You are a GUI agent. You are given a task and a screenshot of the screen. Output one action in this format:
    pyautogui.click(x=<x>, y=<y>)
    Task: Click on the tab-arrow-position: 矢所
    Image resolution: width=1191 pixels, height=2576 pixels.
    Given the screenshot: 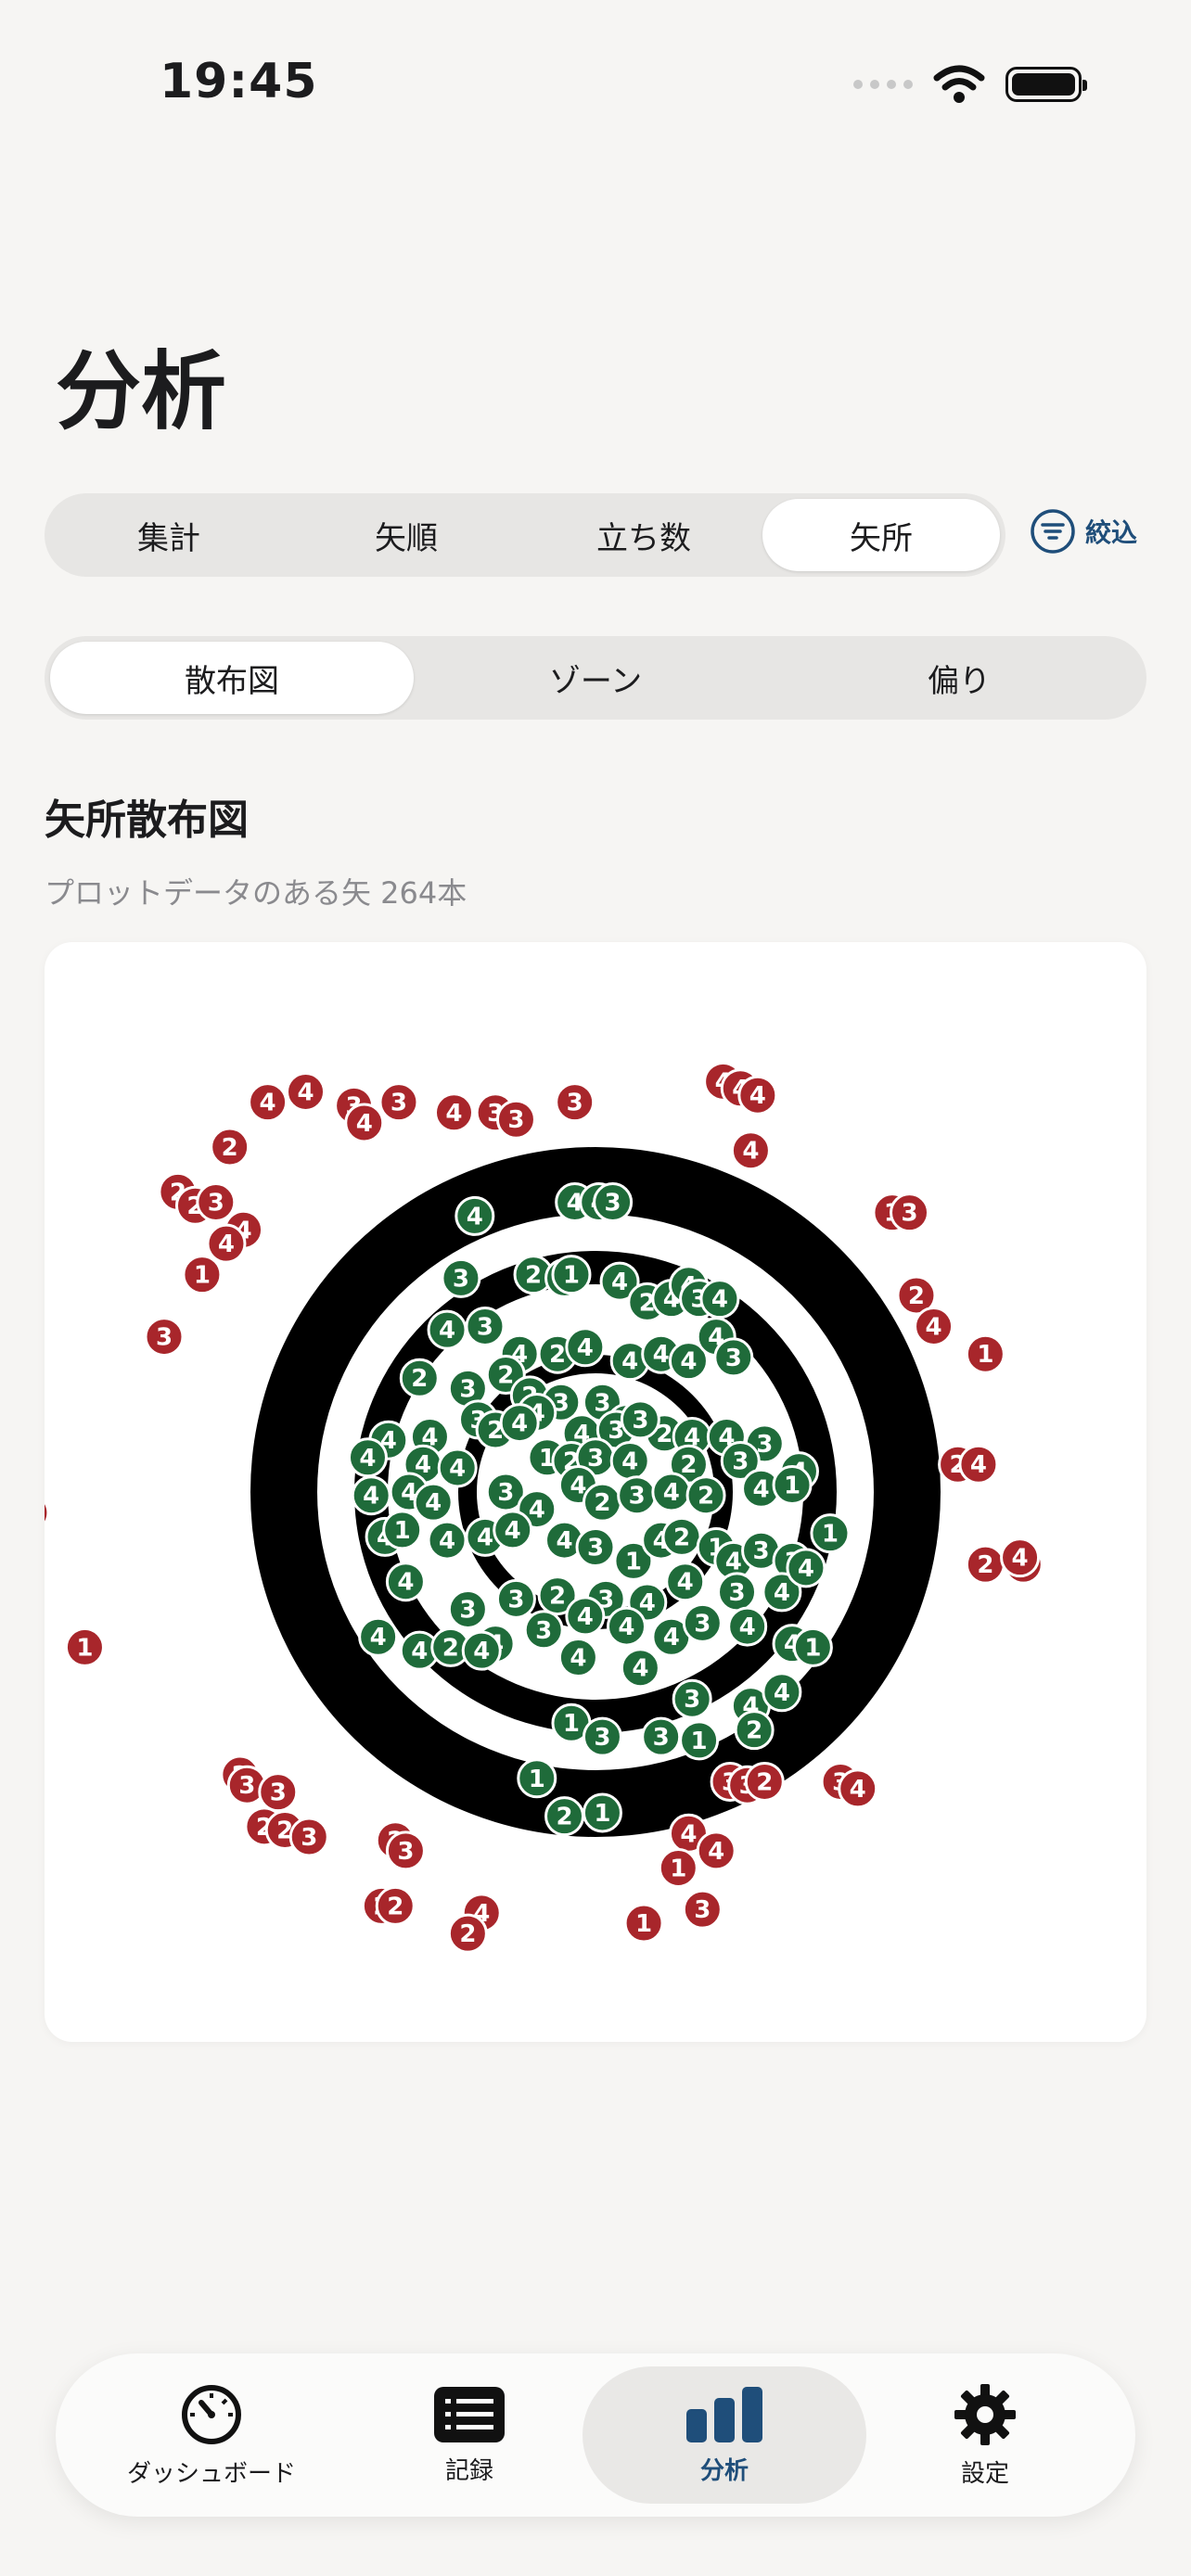 What is the action you would take?
    pyautogui.click(x=881, y=535)
    